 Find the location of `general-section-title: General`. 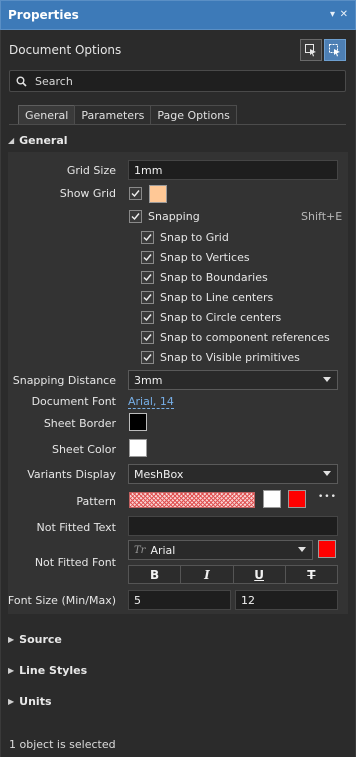

general-section-title: General is located at coordinates (43, 140).